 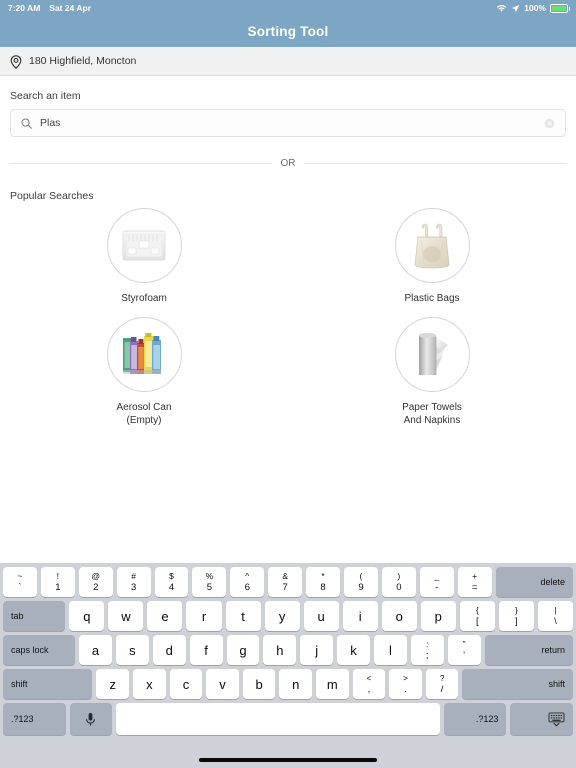 I want to click on styrofoam-thumbnail, so click(x=144, y=245).